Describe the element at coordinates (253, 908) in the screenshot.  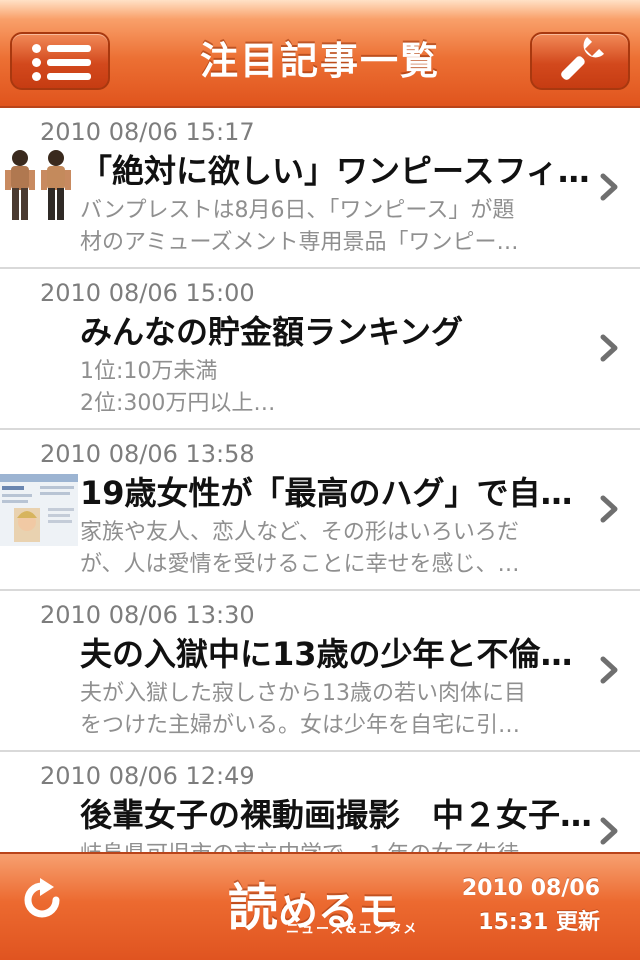
I see `logo-kanji: 読` at that location.